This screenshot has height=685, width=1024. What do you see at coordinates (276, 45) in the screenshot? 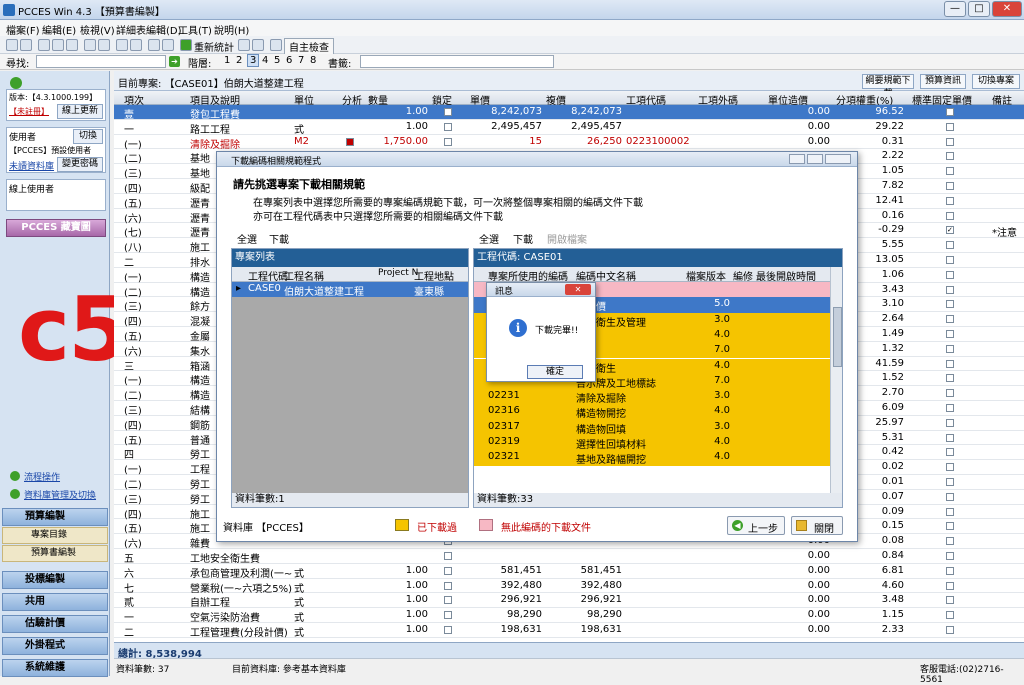
I see `check-icon` at bounding box center [276, 45].